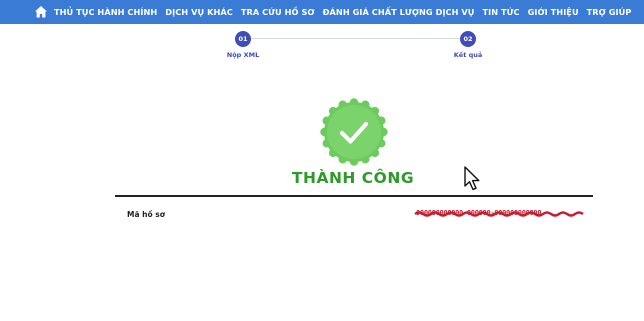 The image size is (644, 321). Describe the element at coordinates (399, 12) in the screenshot. I see `nav-item-danh-gia-chat-luong: ĐÁNH GIÁ CHẤT LƯỢNG DỊCH VỤ` at that location.